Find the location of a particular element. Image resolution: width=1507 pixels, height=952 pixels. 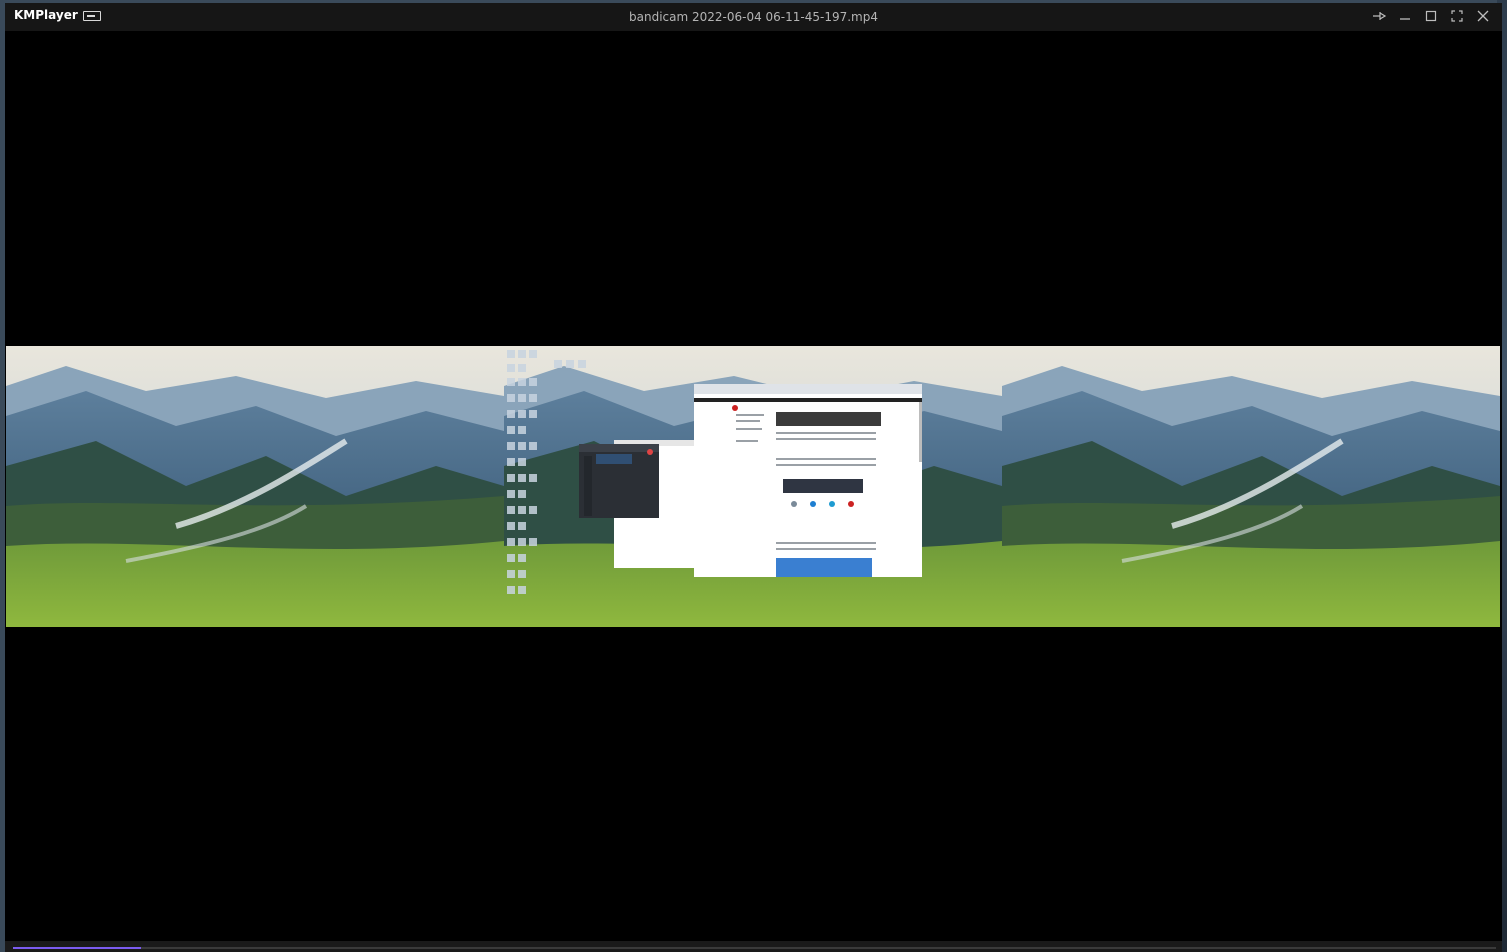

minimize-icon is located at coordinates (1405, 16).